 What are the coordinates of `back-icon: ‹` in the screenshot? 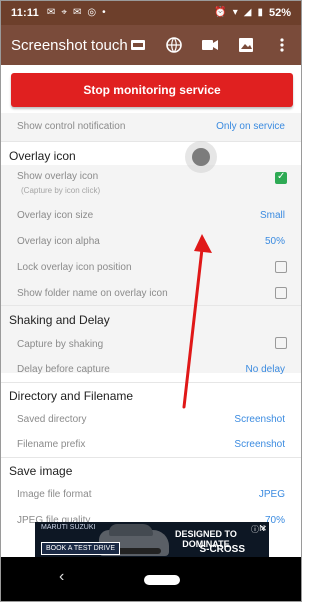 It's located at (61, 577).